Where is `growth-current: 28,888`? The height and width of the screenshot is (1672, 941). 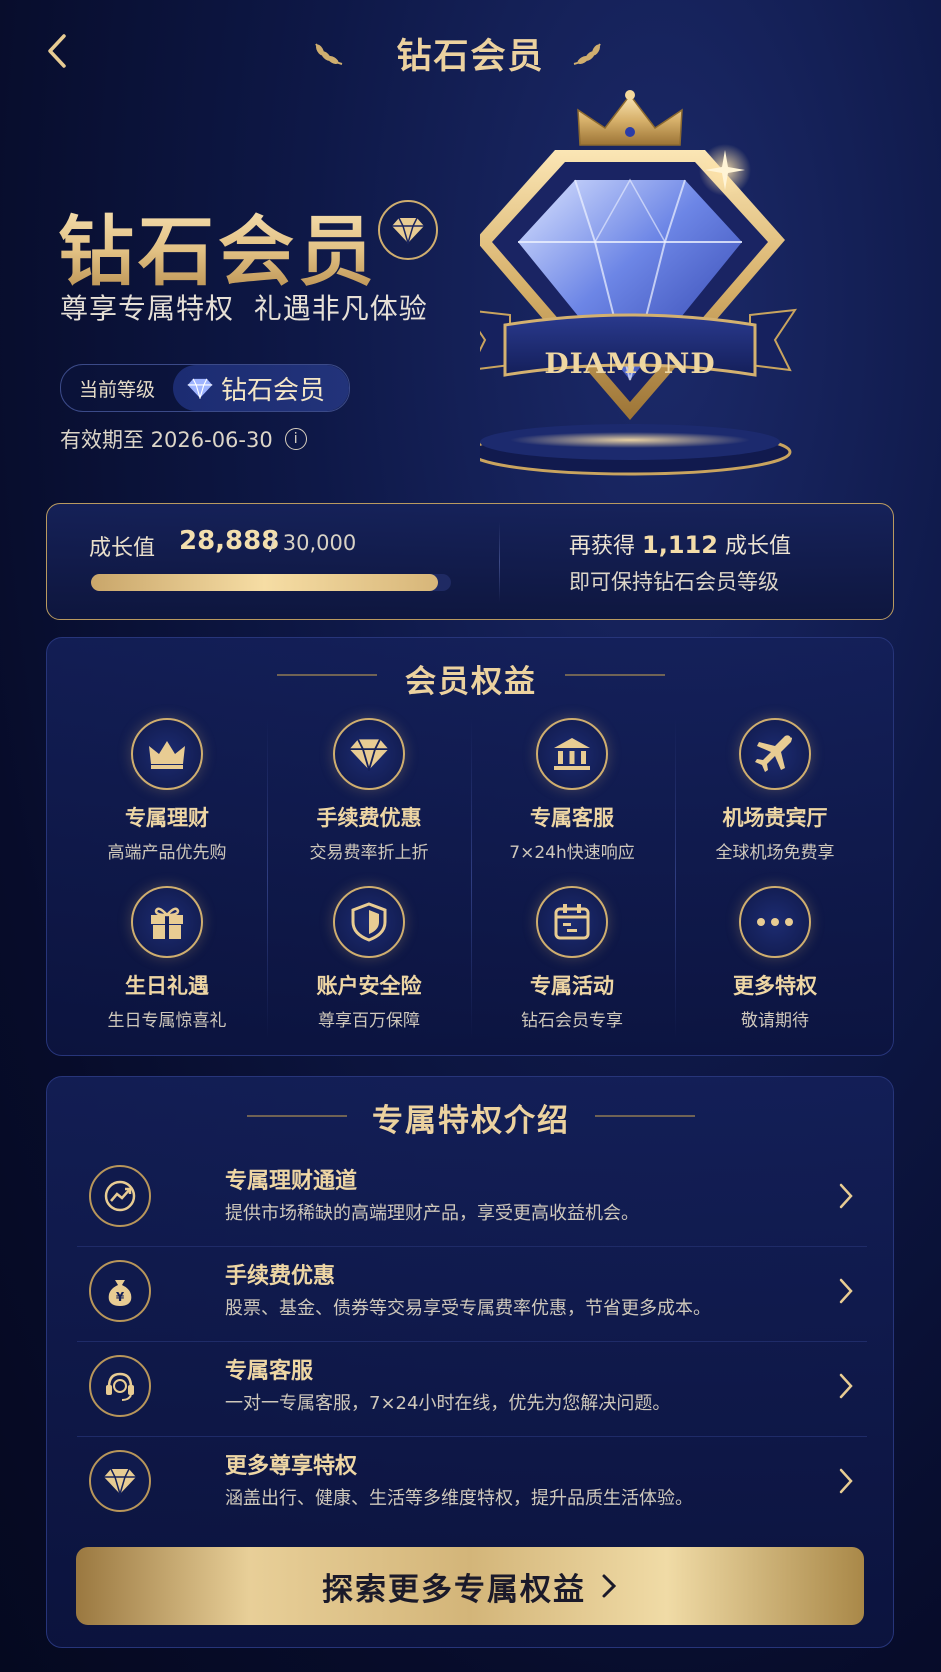
growth-current: 28,888 is located at coordinates (229, 541).